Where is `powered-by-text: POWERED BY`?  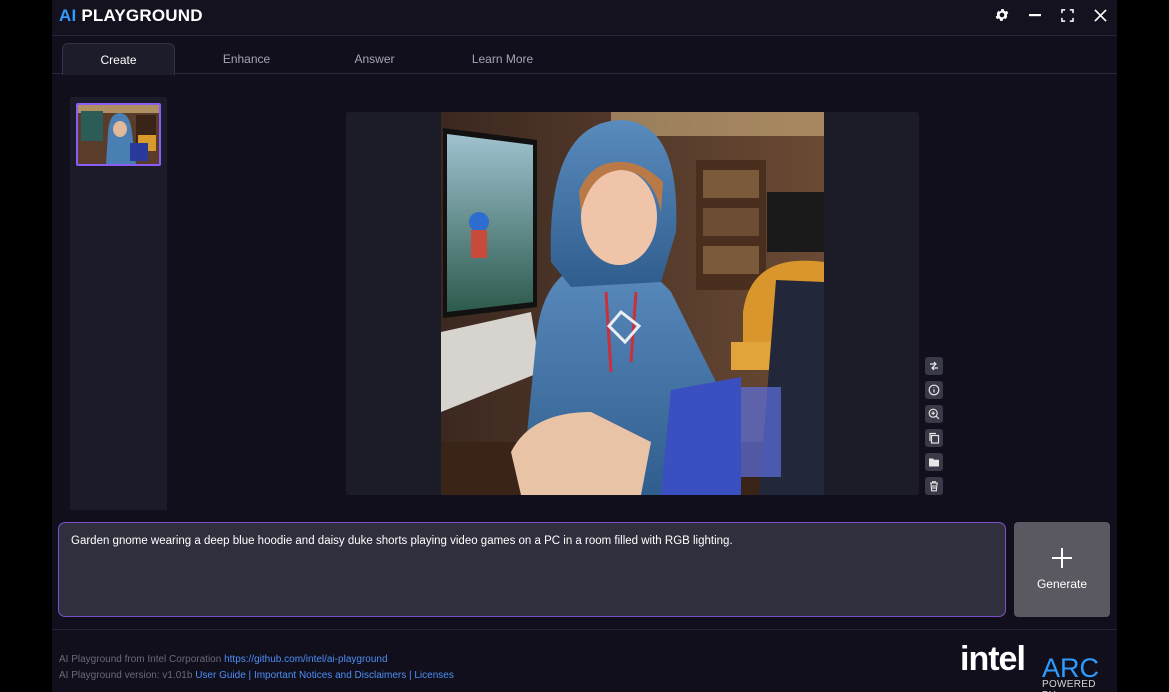
powered-by-text: POWERED BY is located at coordinates (1069, 685).